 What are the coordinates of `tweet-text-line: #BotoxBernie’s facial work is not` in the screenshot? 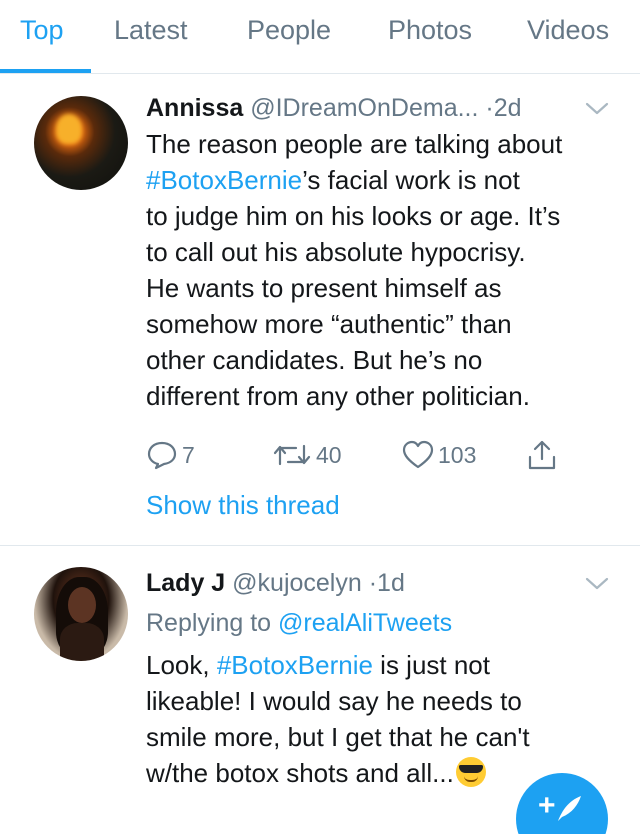 It's located at (333, 180).